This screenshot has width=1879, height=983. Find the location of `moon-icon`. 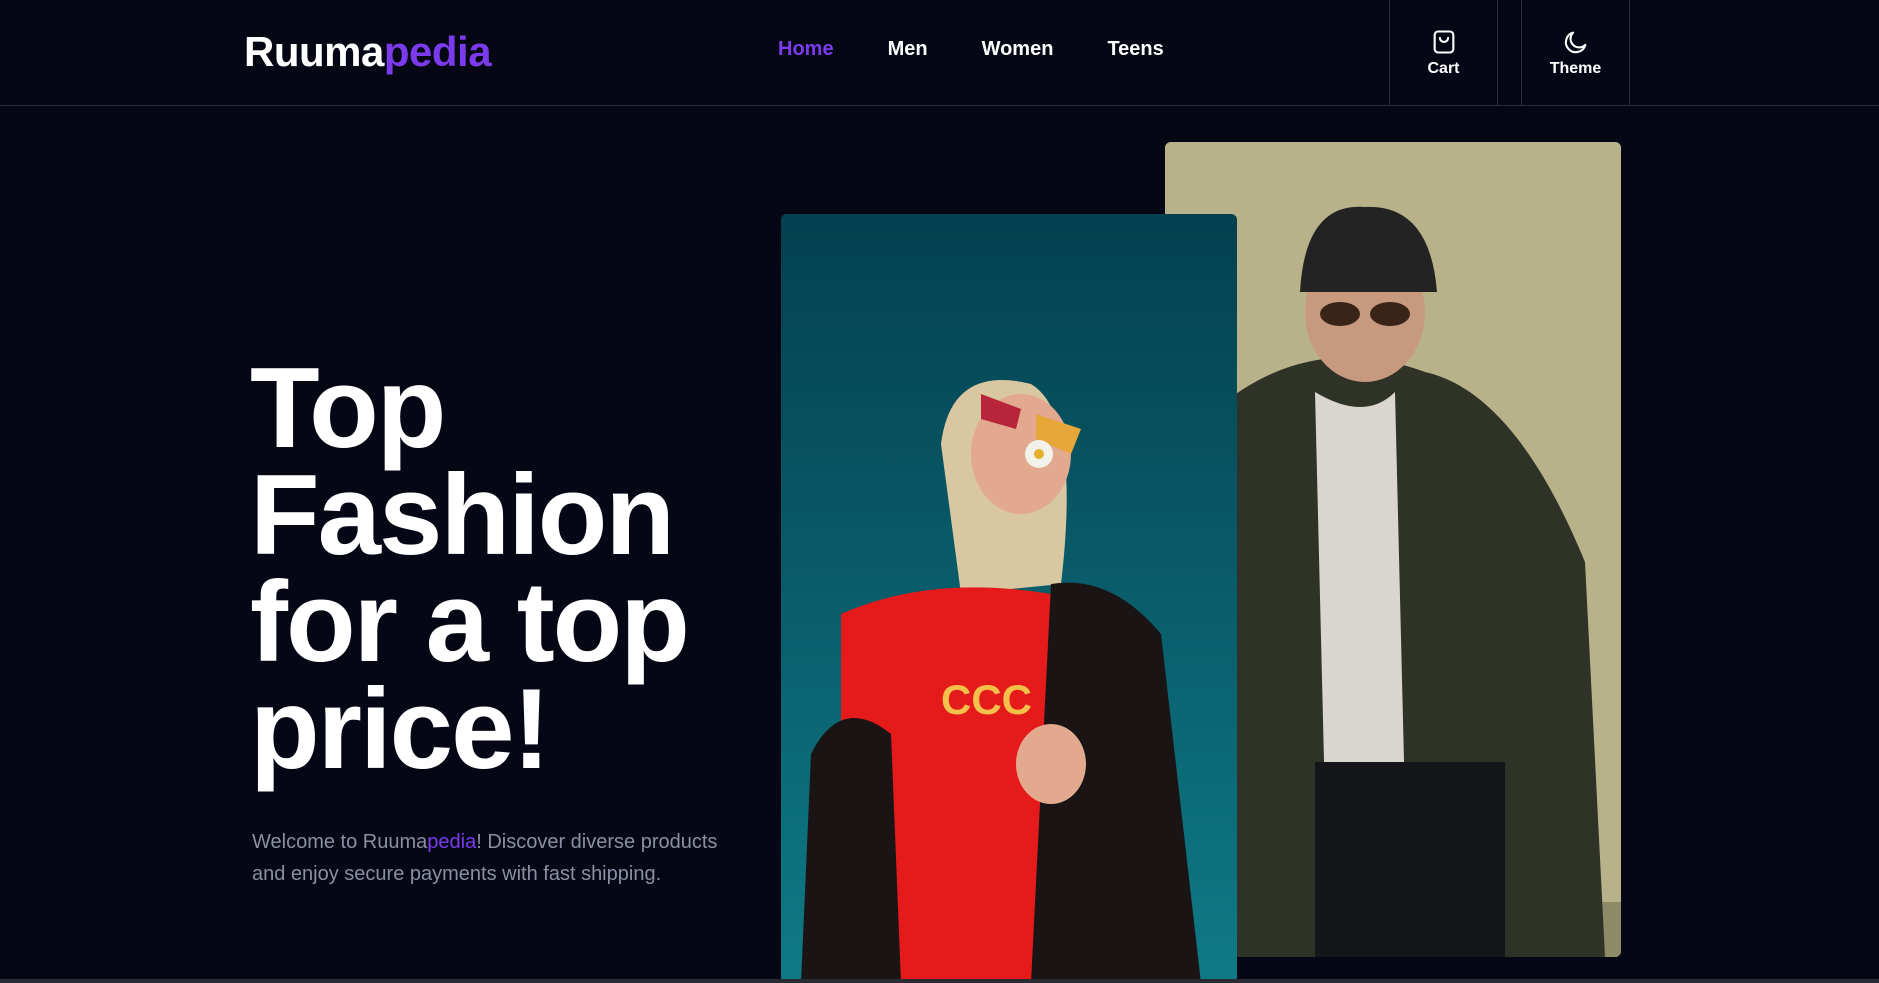

moon-icon is located at coordinates (1575, 42).